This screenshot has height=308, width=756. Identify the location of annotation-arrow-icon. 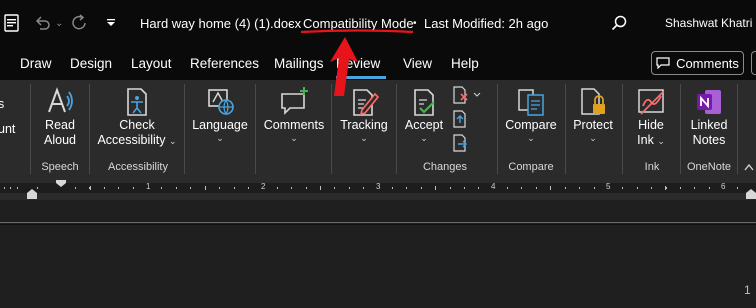
(344, 66).